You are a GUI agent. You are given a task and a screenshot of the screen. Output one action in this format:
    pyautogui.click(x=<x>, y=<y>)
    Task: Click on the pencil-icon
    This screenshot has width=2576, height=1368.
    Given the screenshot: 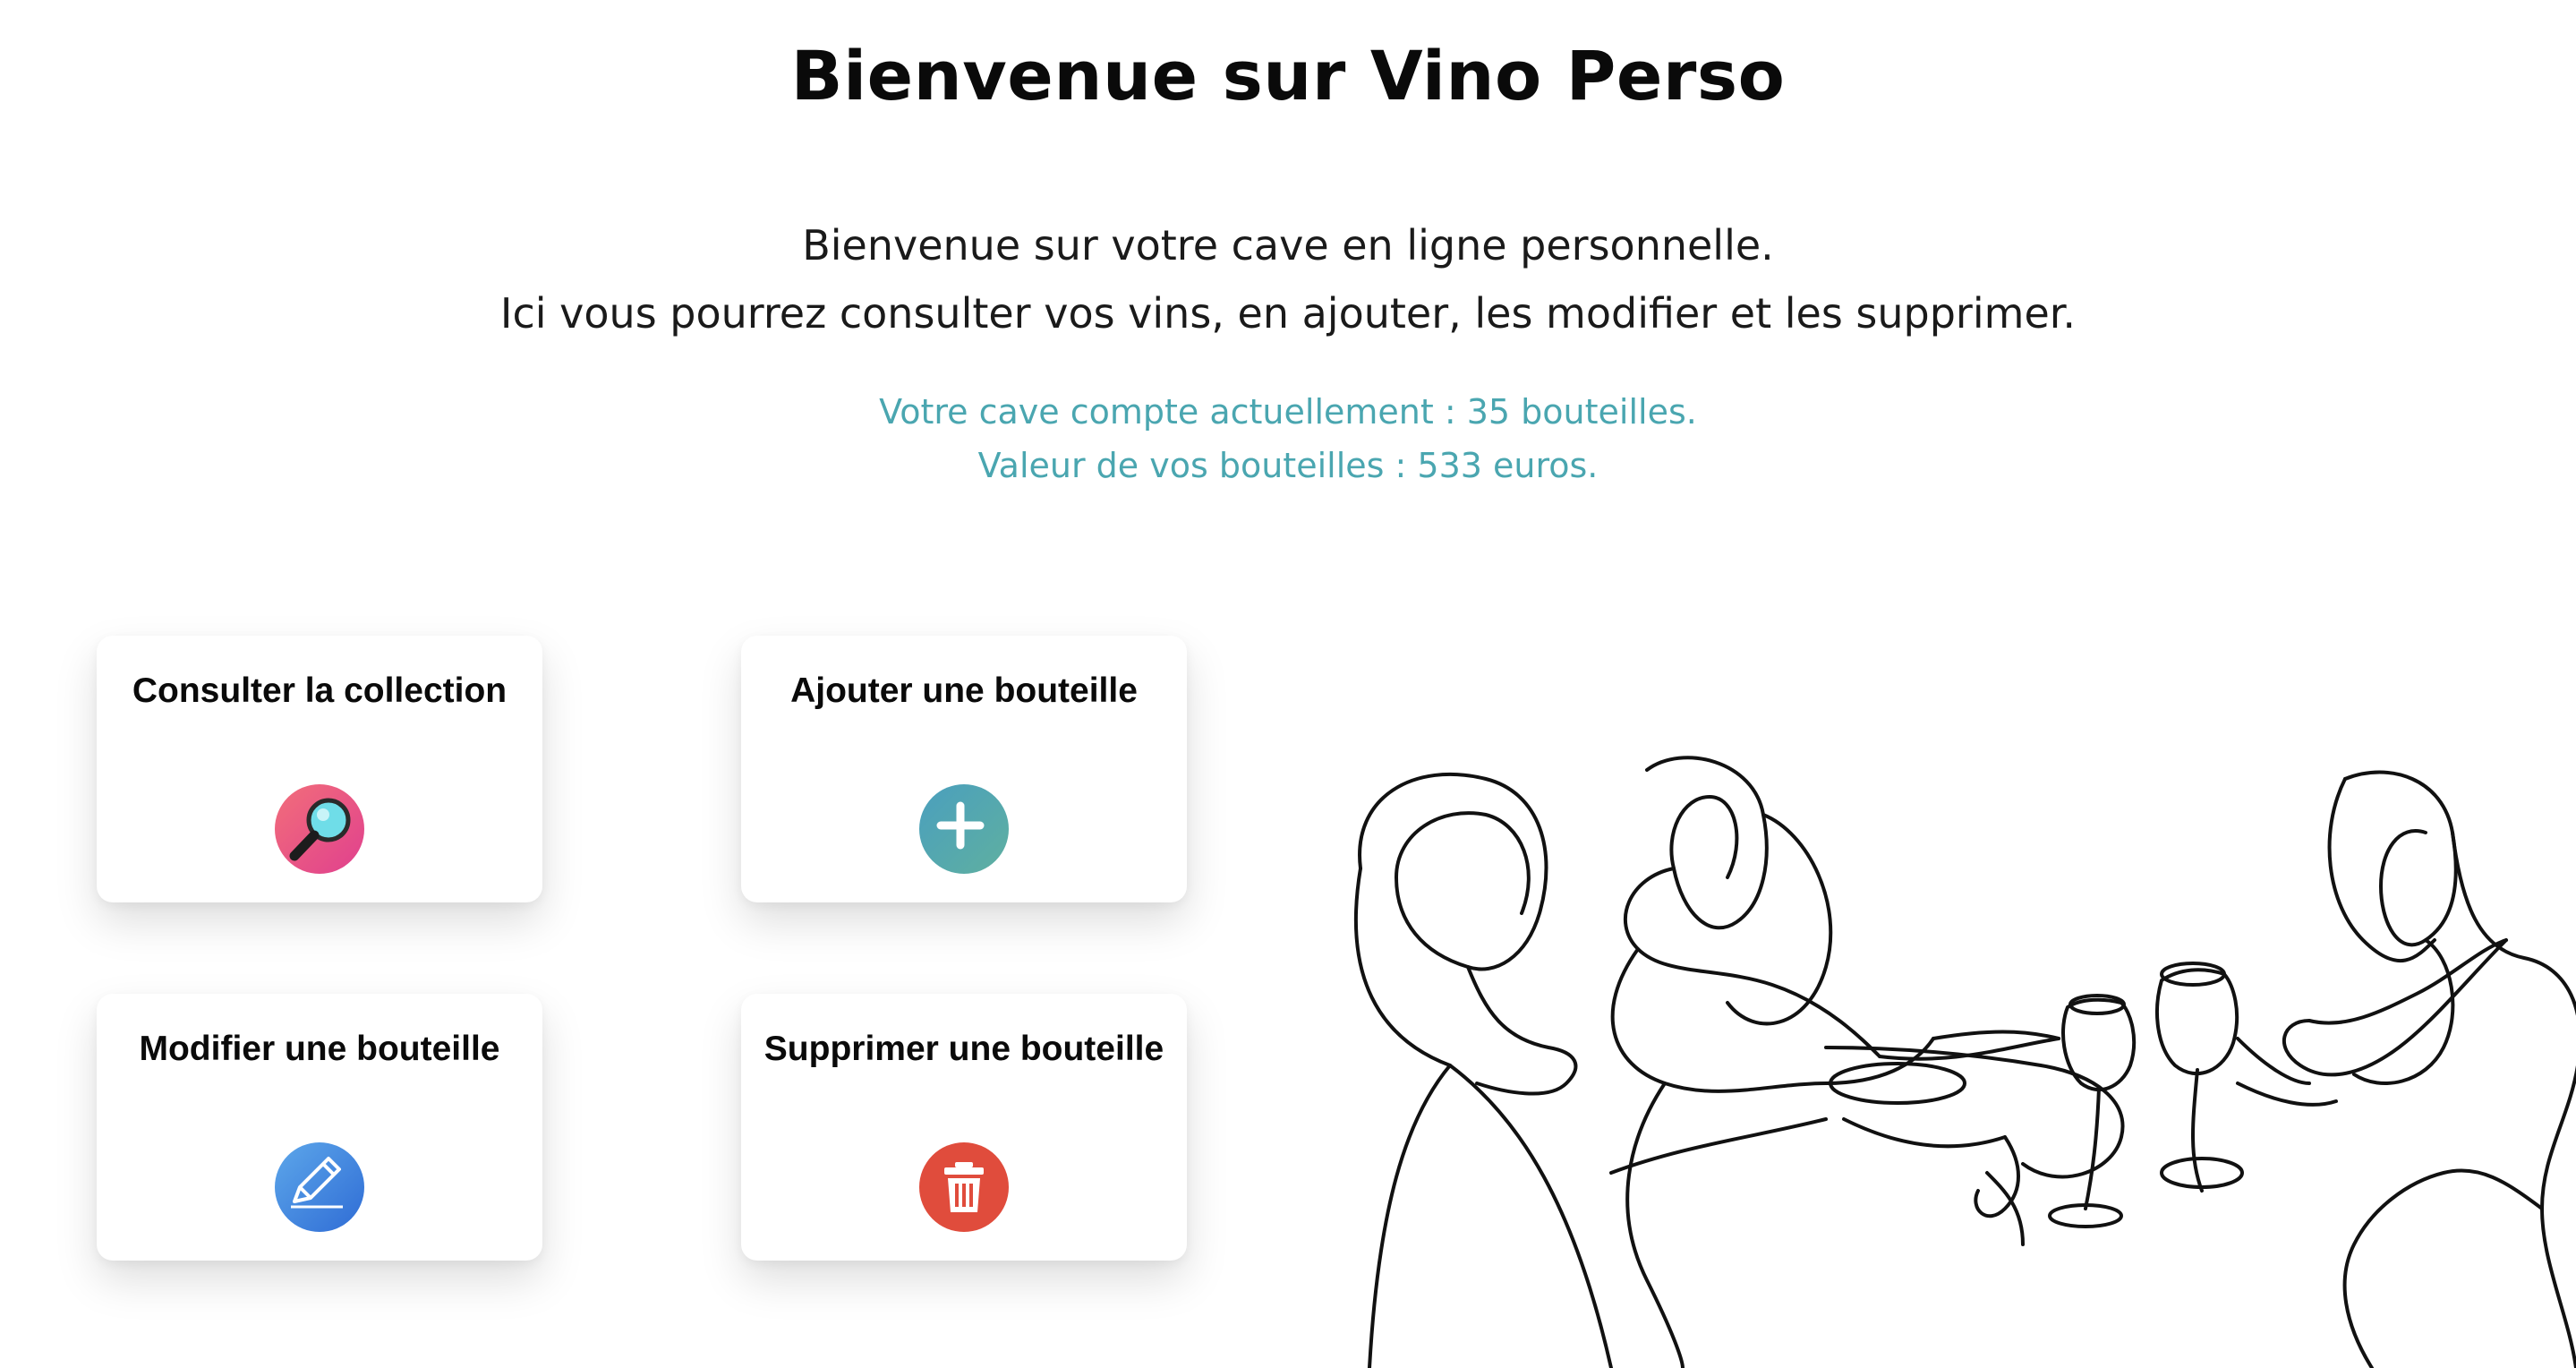 What is the action you would take?
    pyautogui.click(x=319, y=1187)
    